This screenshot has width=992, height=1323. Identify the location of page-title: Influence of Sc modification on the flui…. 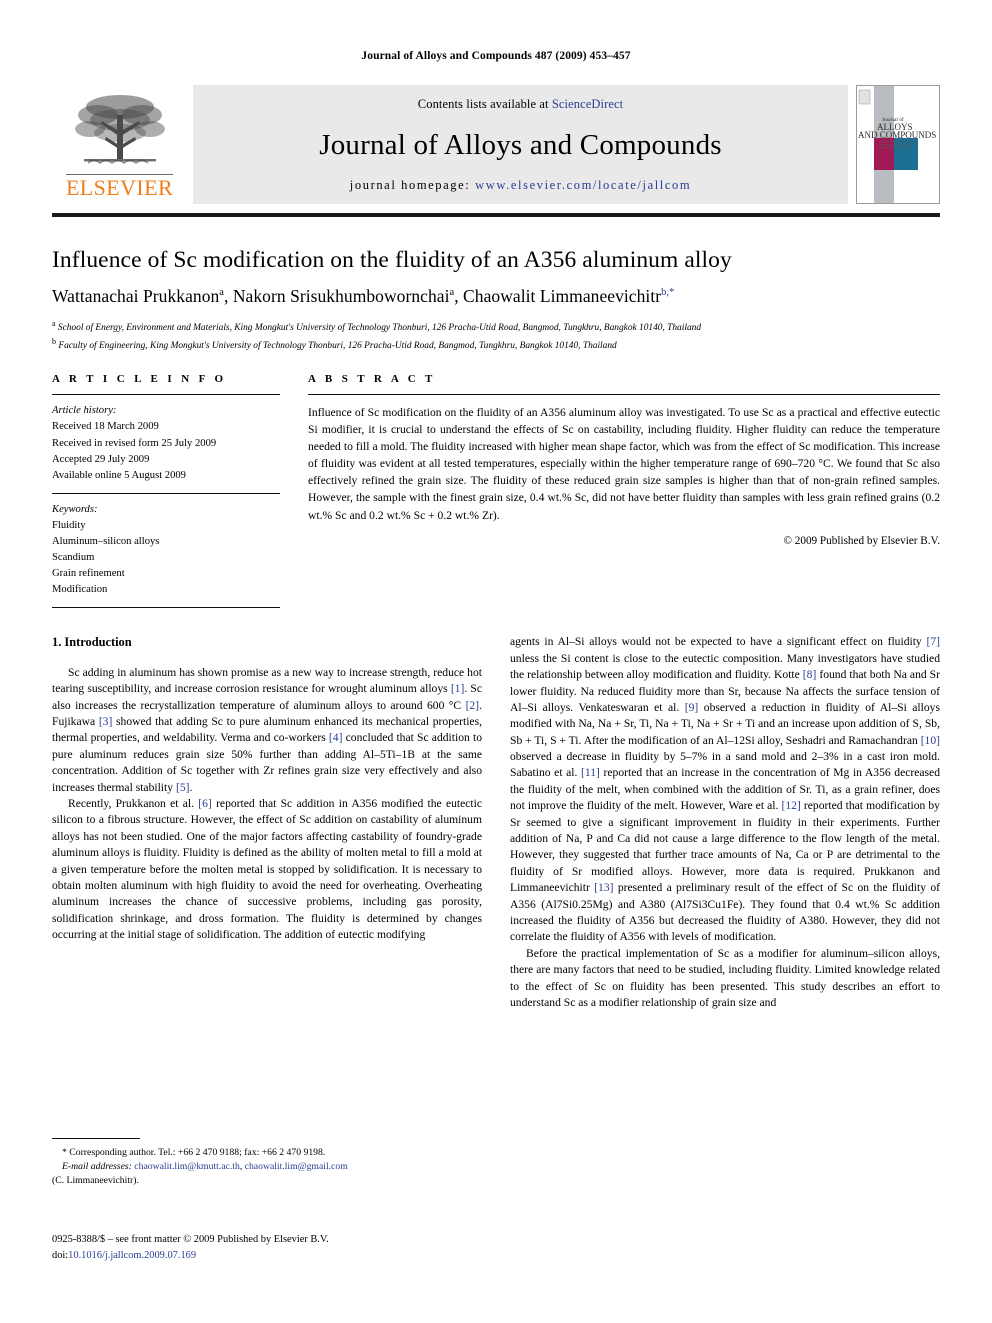
(392, 260).